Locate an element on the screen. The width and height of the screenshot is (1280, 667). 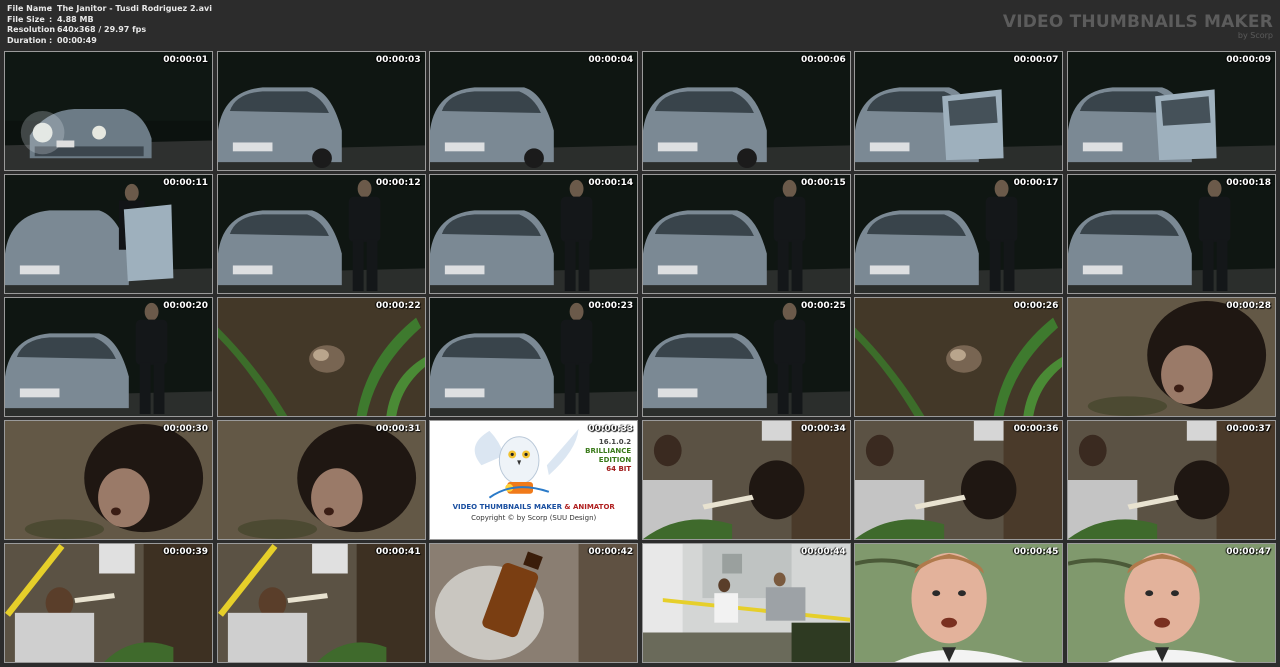
info-label: File Size is located at coordinates (26, 19).